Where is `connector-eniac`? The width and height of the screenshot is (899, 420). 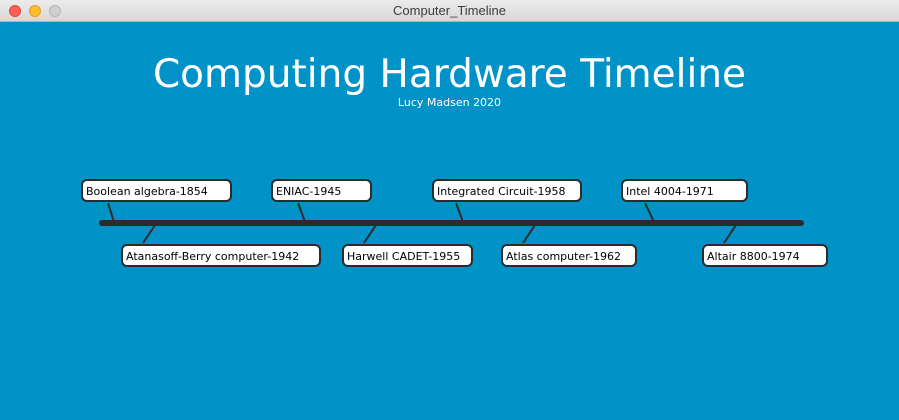
connector-eniac is located at coordinates (301, 212).